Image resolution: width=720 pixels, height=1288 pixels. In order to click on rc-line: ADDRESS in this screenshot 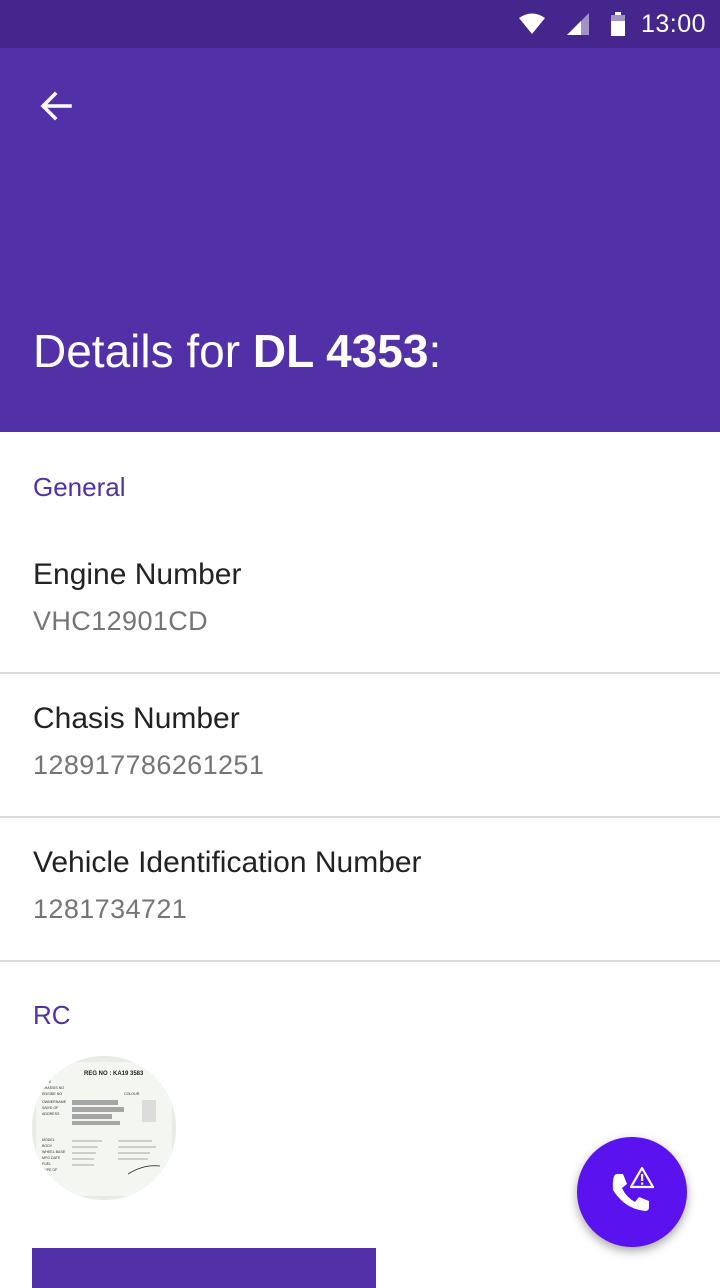, I will do `click(51, 1114)`.